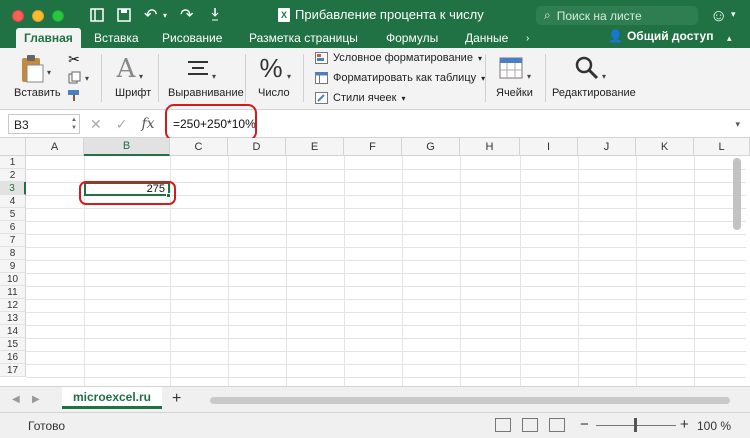 Image resolution: width=750 pixels, height=438 pixels. What do you see at coordinates (48, 38) in the screenshot?
I see `tab-home: Главная` at bounding box center [48, 38].